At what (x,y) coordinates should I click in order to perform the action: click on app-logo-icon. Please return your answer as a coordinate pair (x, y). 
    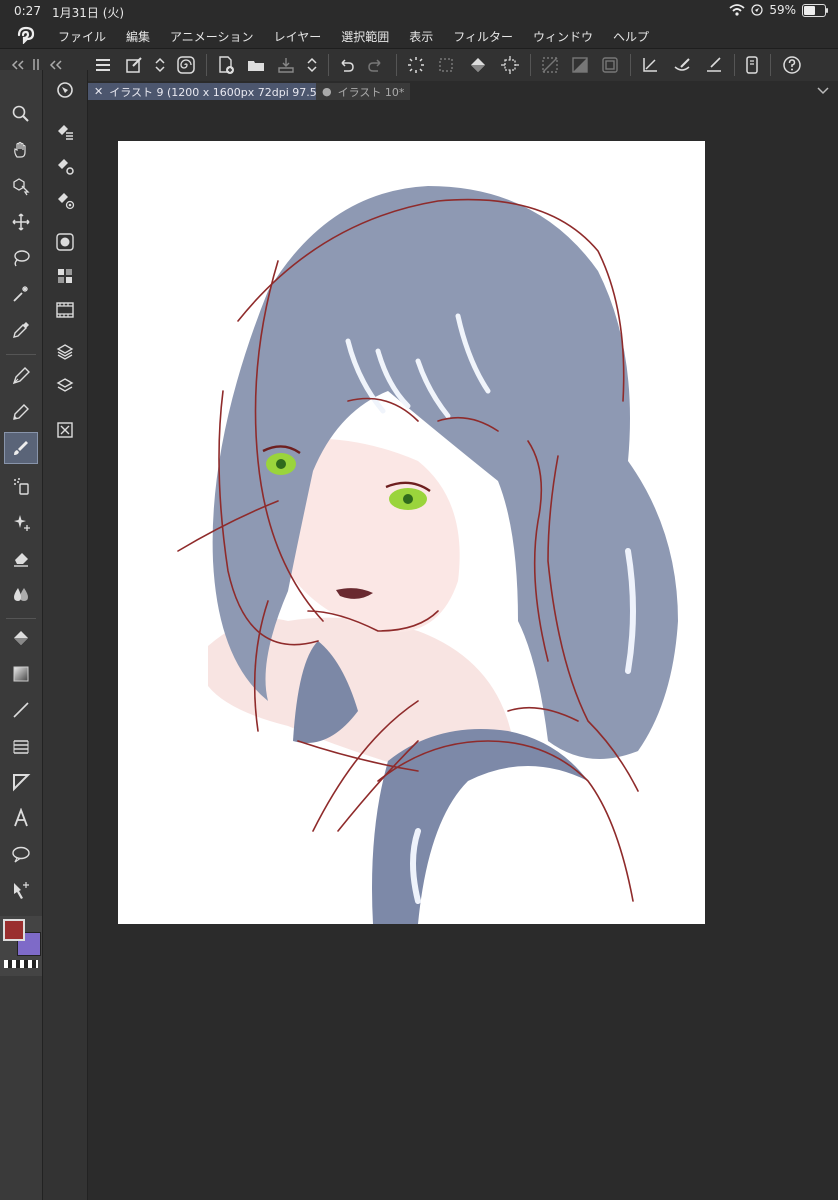
    Looking at the image, I should click on (26, 35).